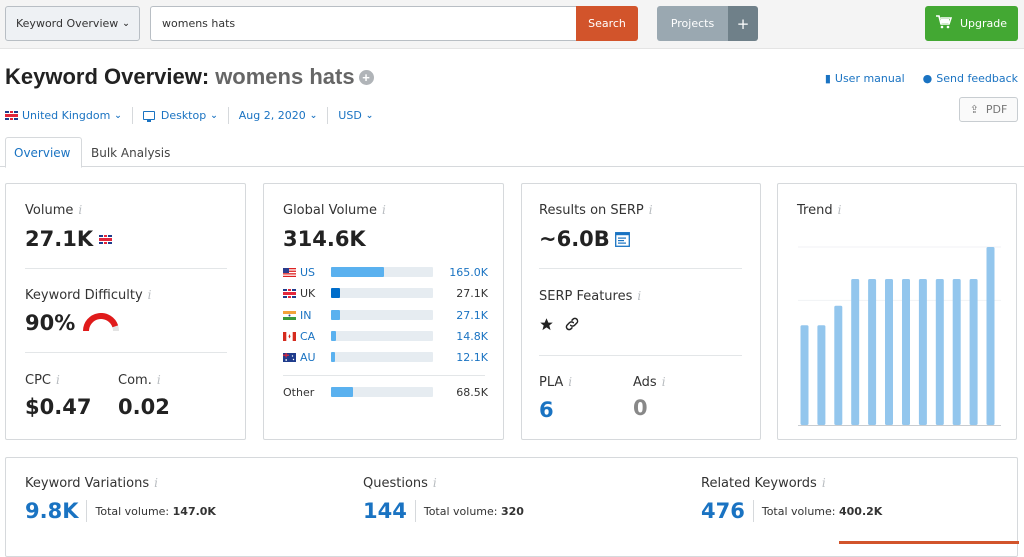 This screenshot has width=1024, height=557. I want to click on related-keywords-total: Total volume: 400.2K, so click(822, 511).